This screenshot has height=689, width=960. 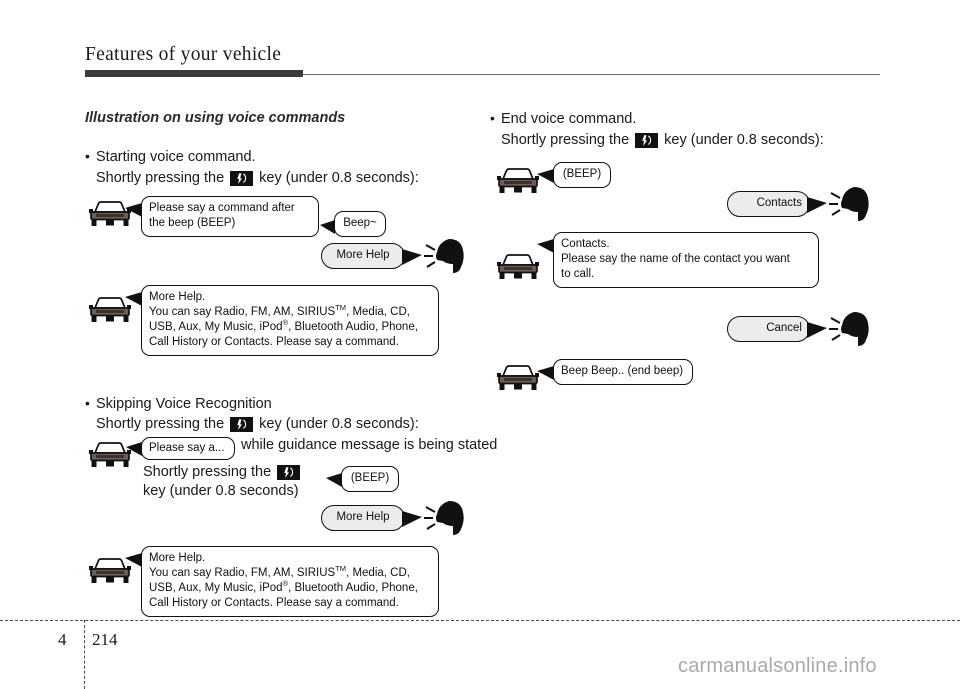 What do you see at coordinates (176, 157) in the screenshot?
I see `start-bullet-label: Starting voice command.` at bounding box center [176, 157].